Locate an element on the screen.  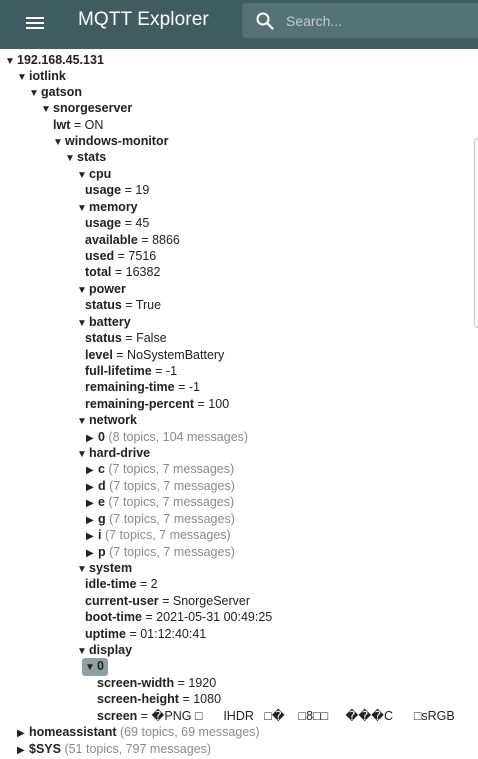
node-label: $SYS is located at coordinates (45, 749).